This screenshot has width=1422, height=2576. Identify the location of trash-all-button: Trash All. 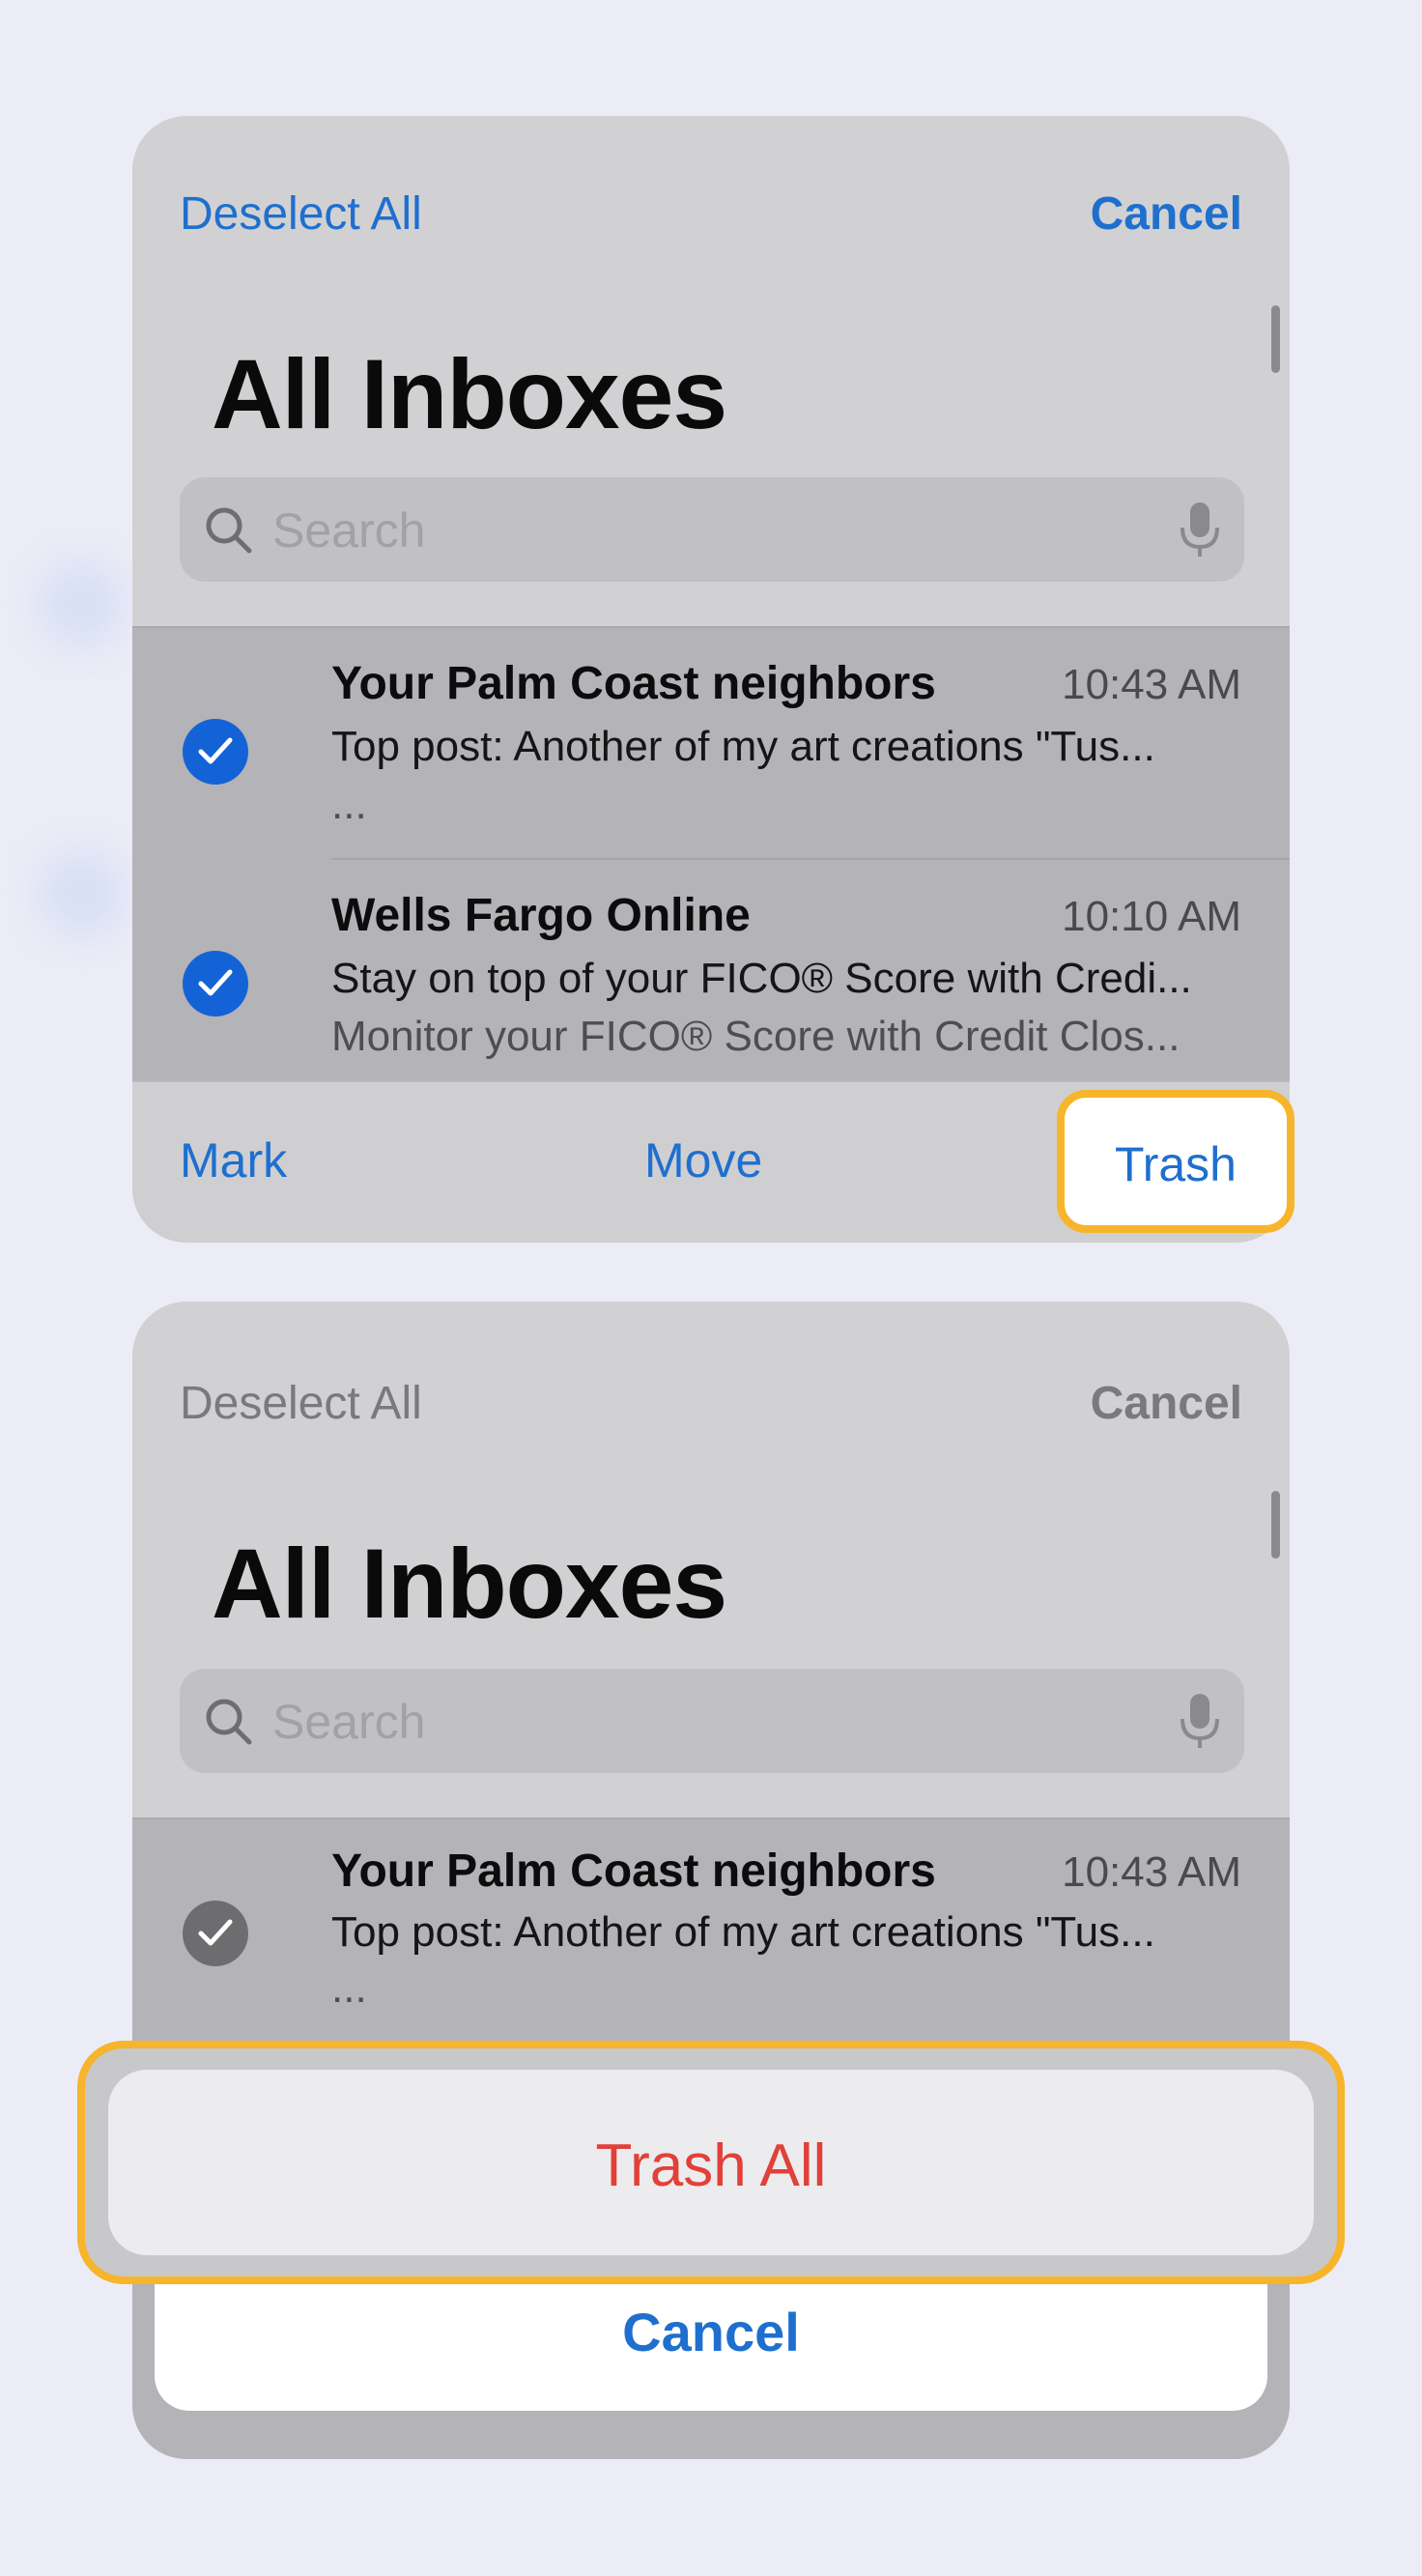
(711, 2163).